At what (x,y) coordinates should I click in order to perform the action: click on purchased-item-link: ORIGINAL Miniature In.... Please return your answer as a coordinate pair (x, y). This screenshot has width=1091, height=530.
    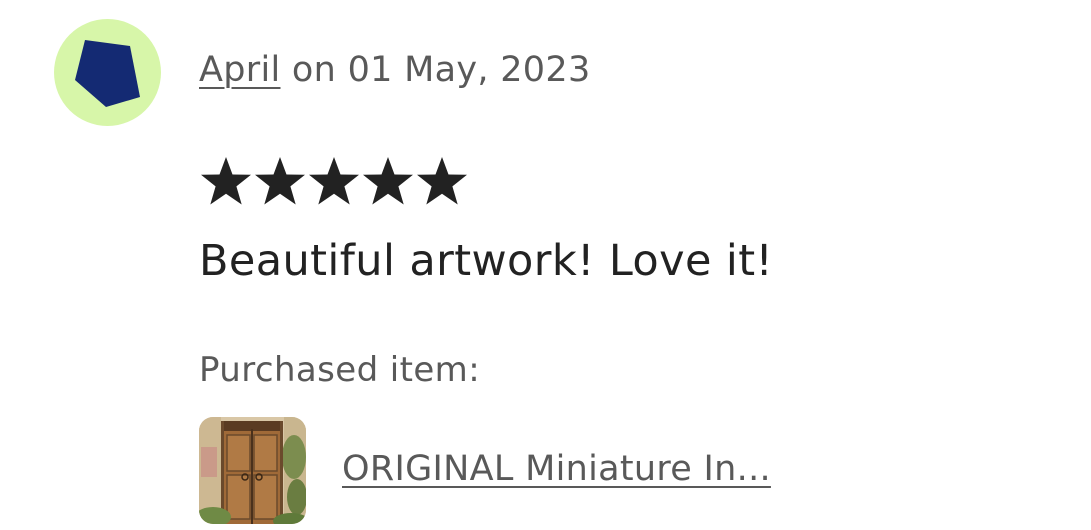
    Looking at the image, I should click on (556, 469).